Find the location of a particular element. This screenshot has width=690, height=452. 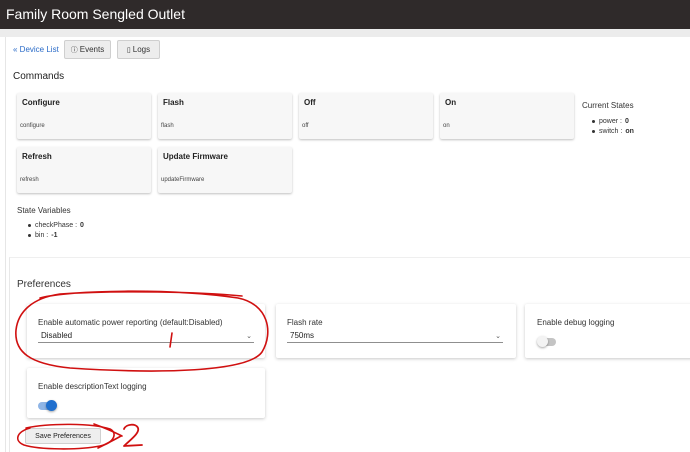

flash-rate-select: 750ms ⌄ is located at coordinates (395, 336).